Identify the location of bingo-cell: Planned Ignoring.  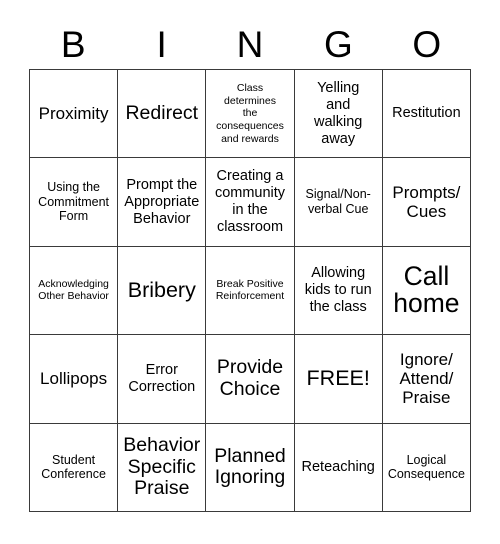
(250, 467).